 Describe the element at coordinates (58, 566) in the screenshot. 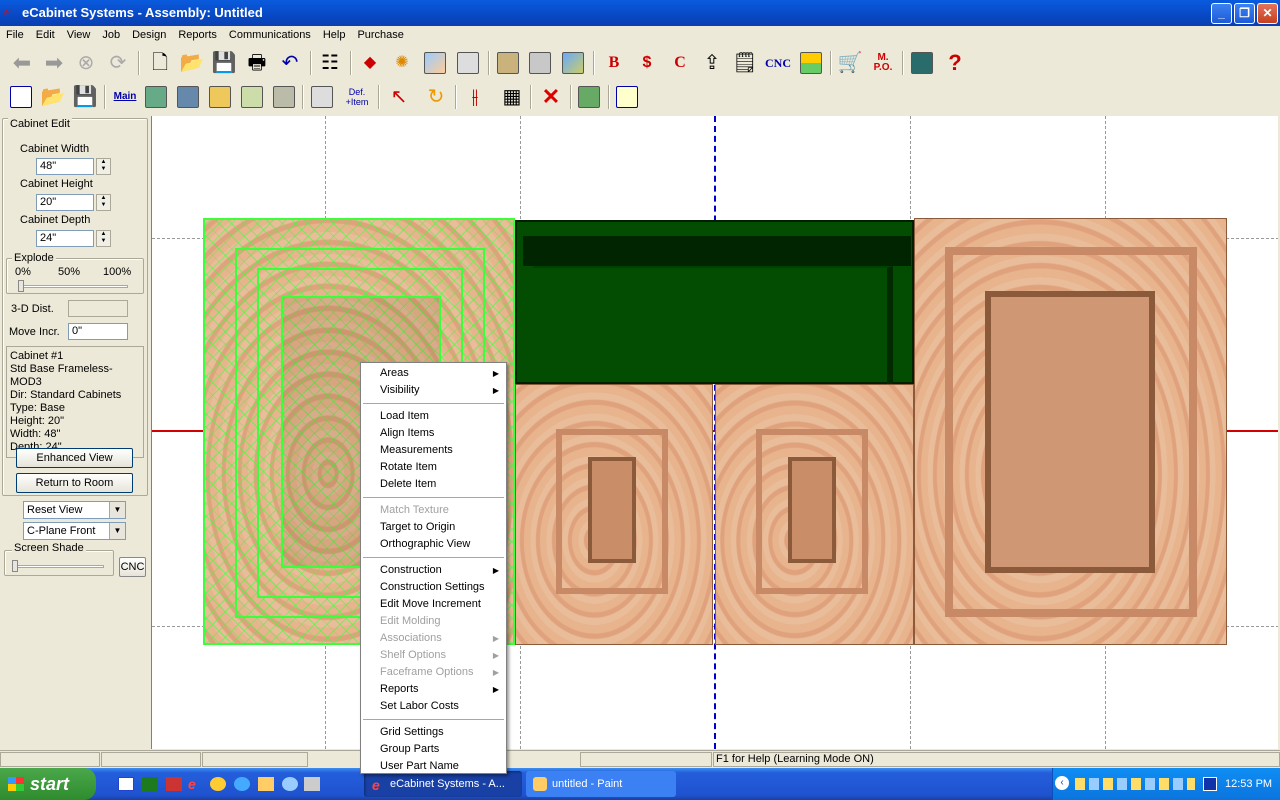

I see `screen-shade-slider` at that location.